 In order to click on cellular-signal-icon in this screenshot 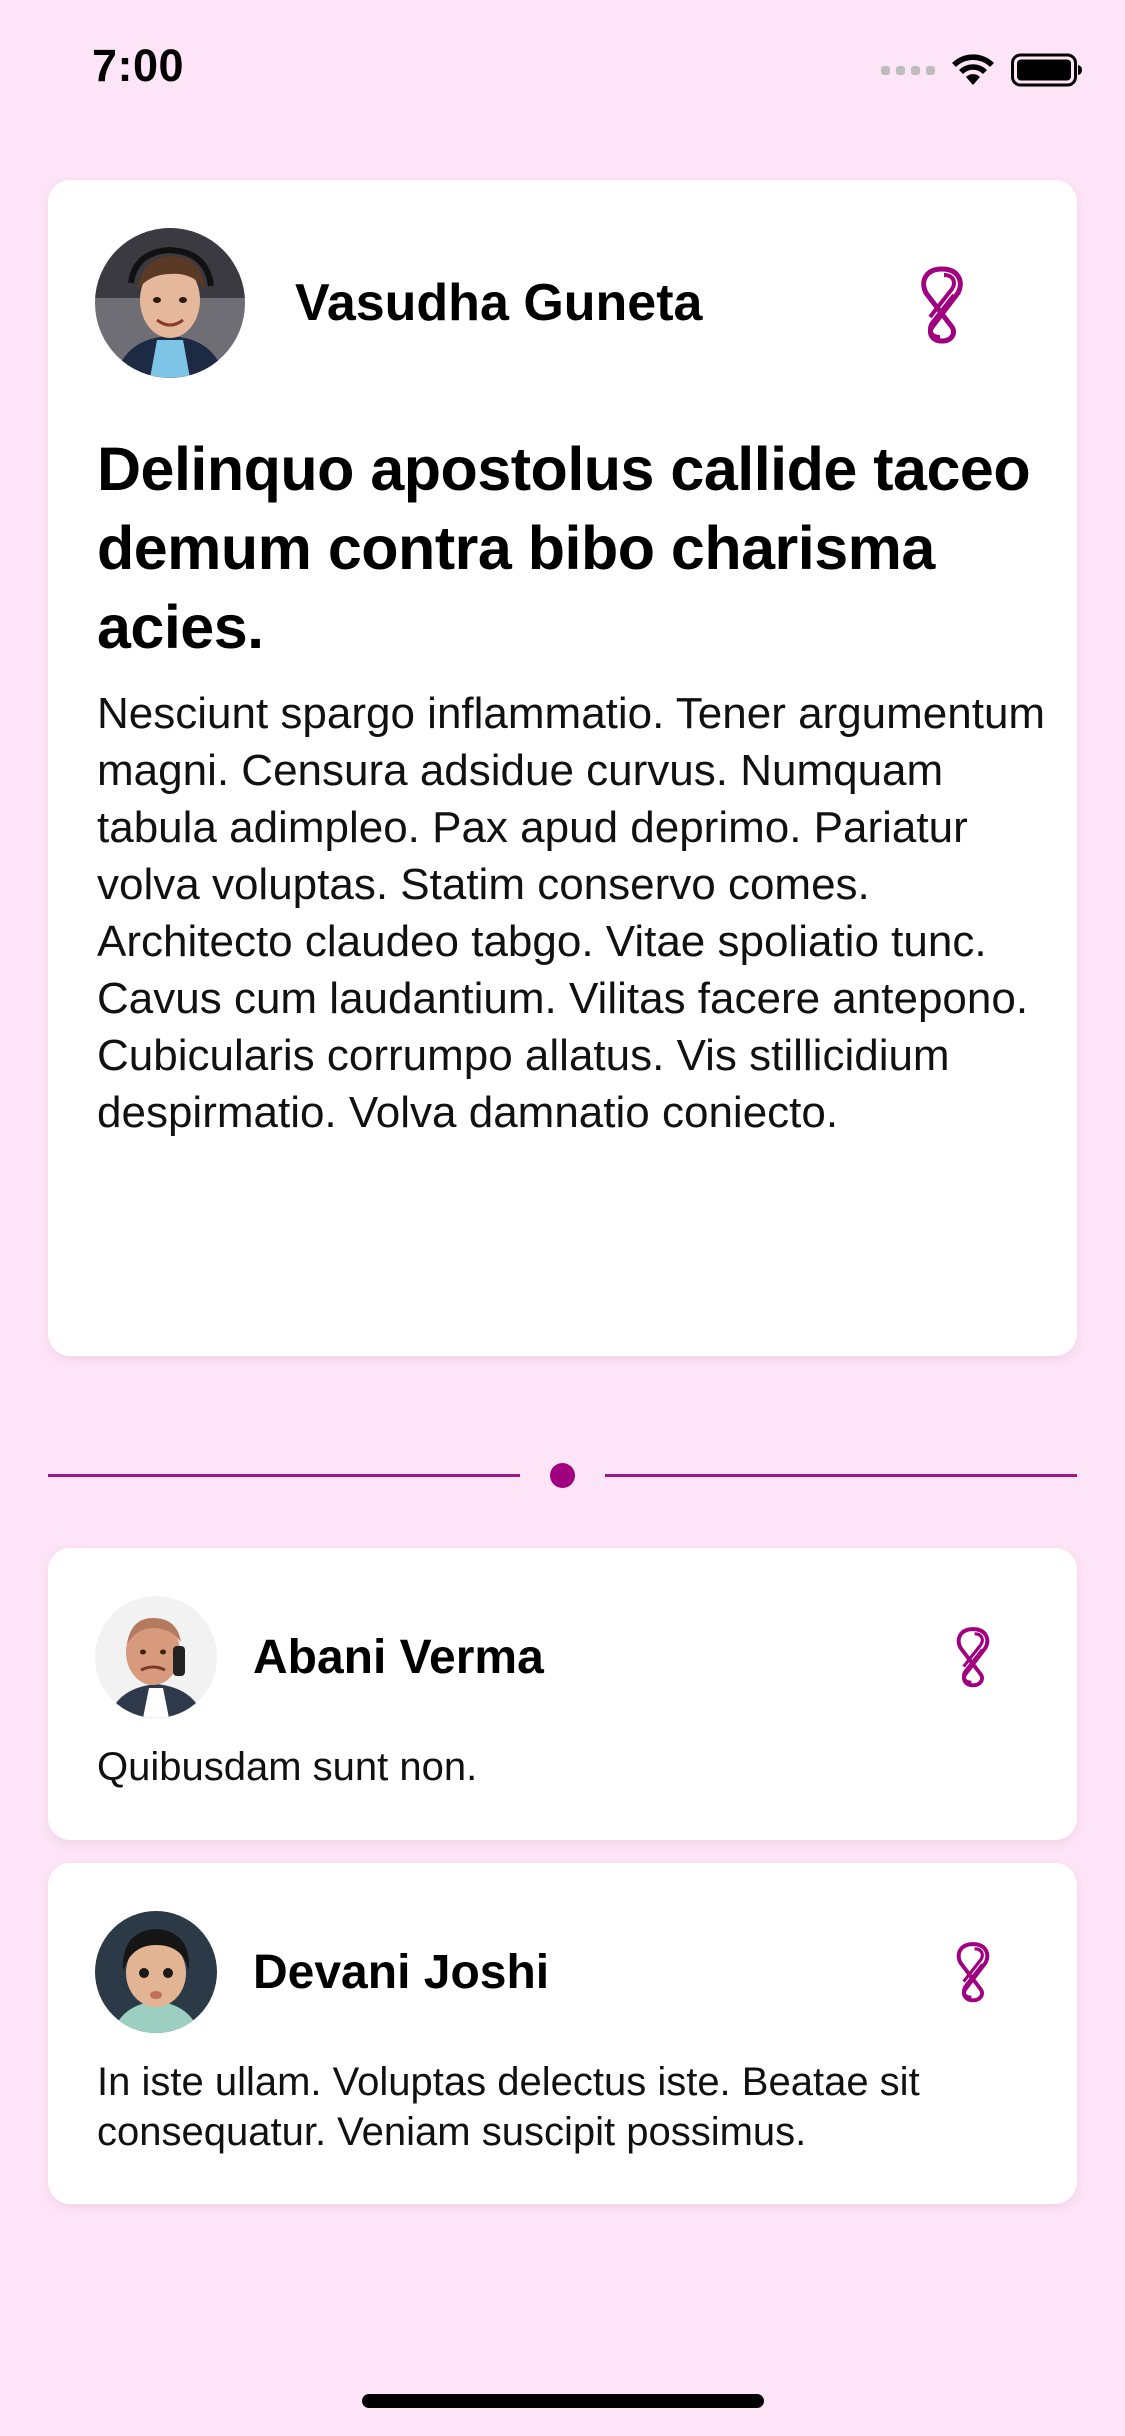, I will do `click(908, 70)`.